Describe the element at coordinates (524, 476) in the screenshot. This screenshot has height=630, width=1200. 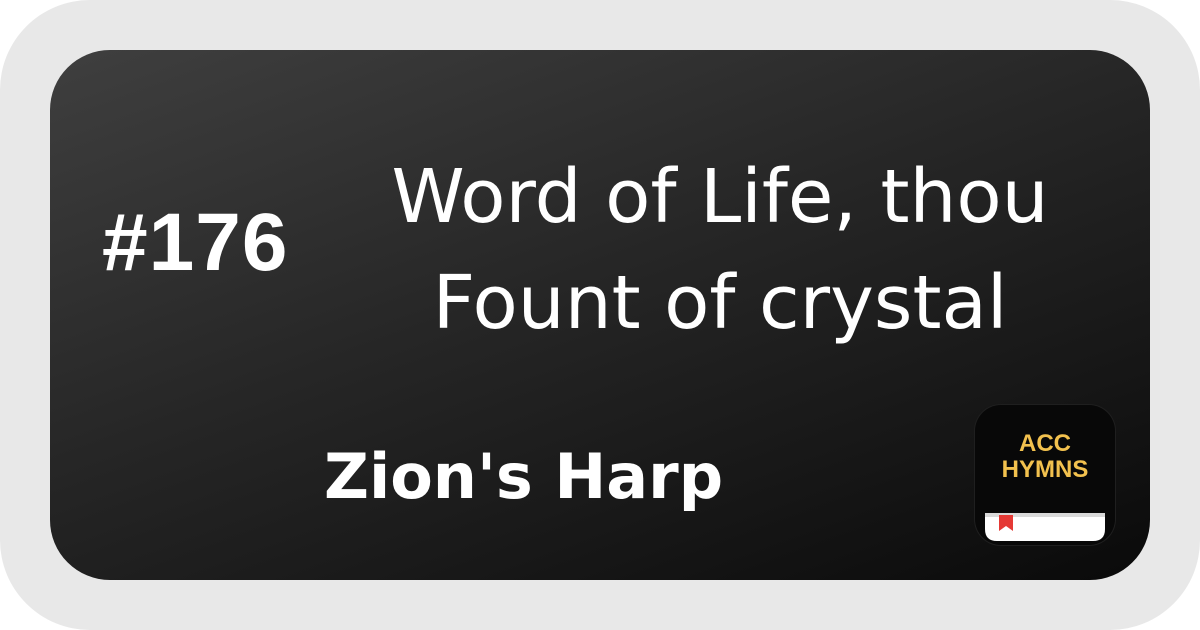
I see `hymn-book-name: Zion's Harp` at that location.